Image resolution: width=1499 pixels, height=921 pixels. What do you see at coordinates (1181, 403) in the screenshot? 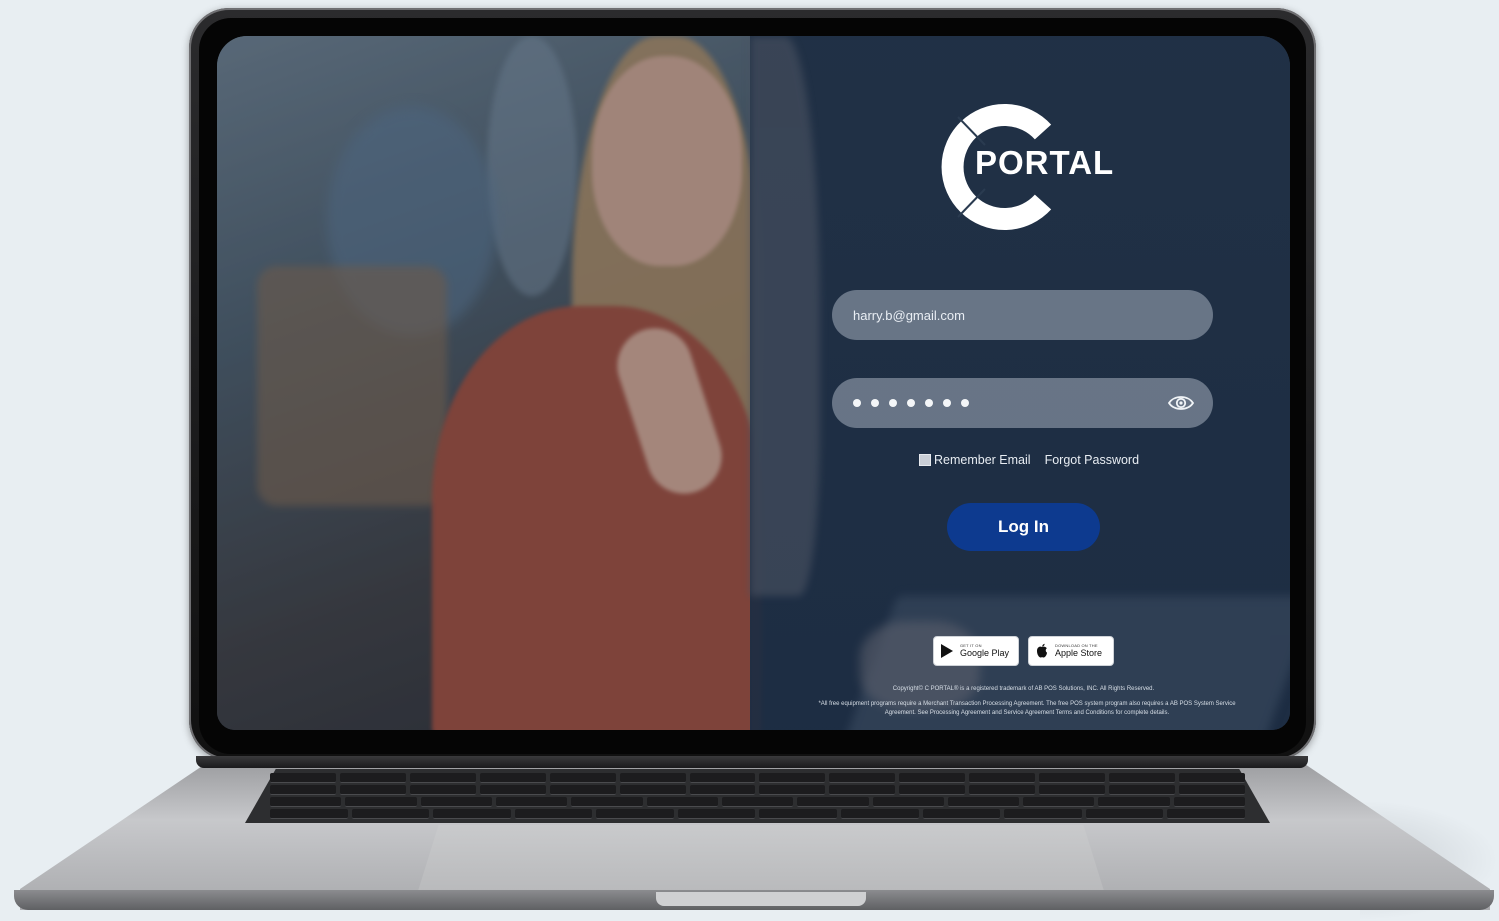
I see `eye-icon` at bounding box center [1181, 403].